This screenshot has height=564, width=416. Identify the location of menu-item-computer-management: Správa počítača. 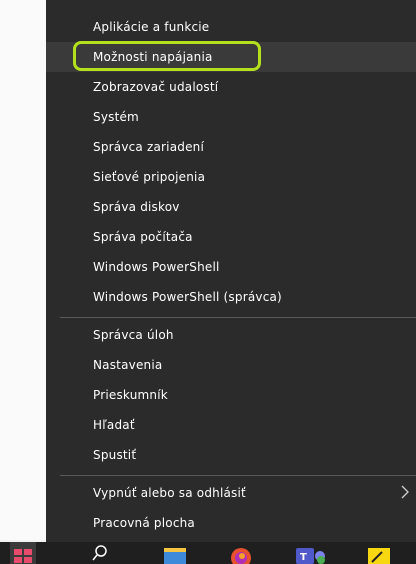
(231, 237).